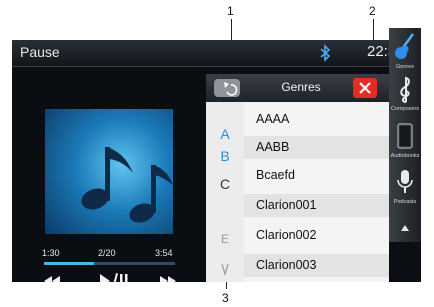 The height and width of the screenshot is (307, 434). I want to click on next-track-icon, so click(168, 278).